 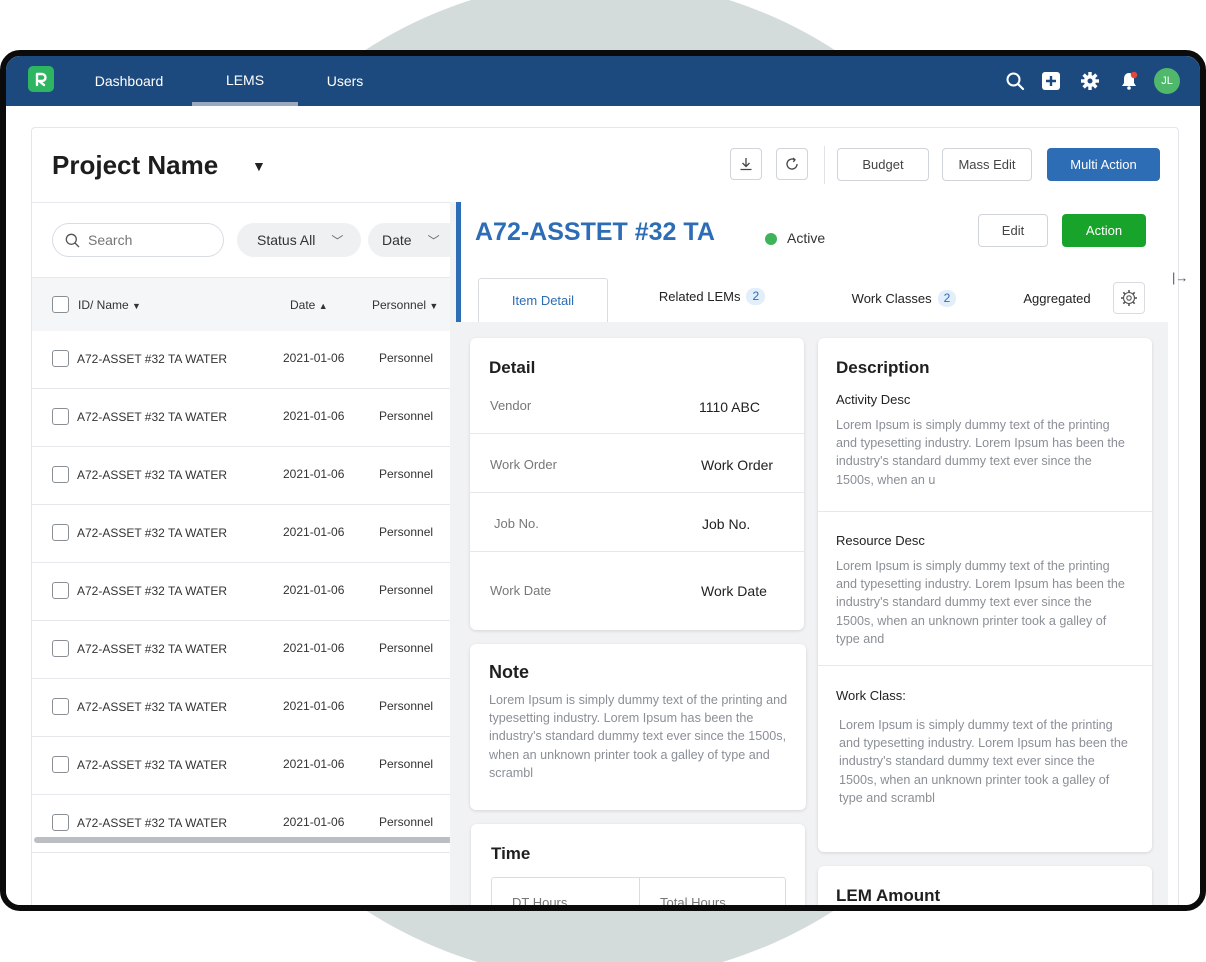 I want to click on add-icon, so click(x=1051, y=81).